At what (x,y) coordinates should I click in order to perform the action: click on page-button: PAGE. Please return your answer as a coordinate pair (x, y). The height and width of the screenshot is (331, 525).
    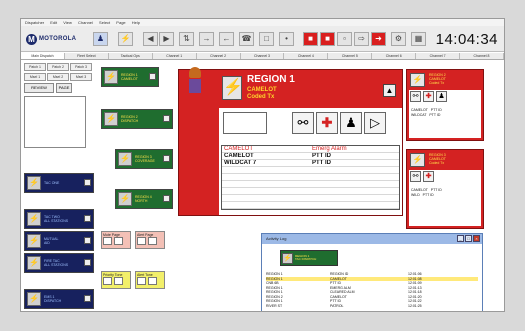
    Looking at the image, I should click on (64, 88).